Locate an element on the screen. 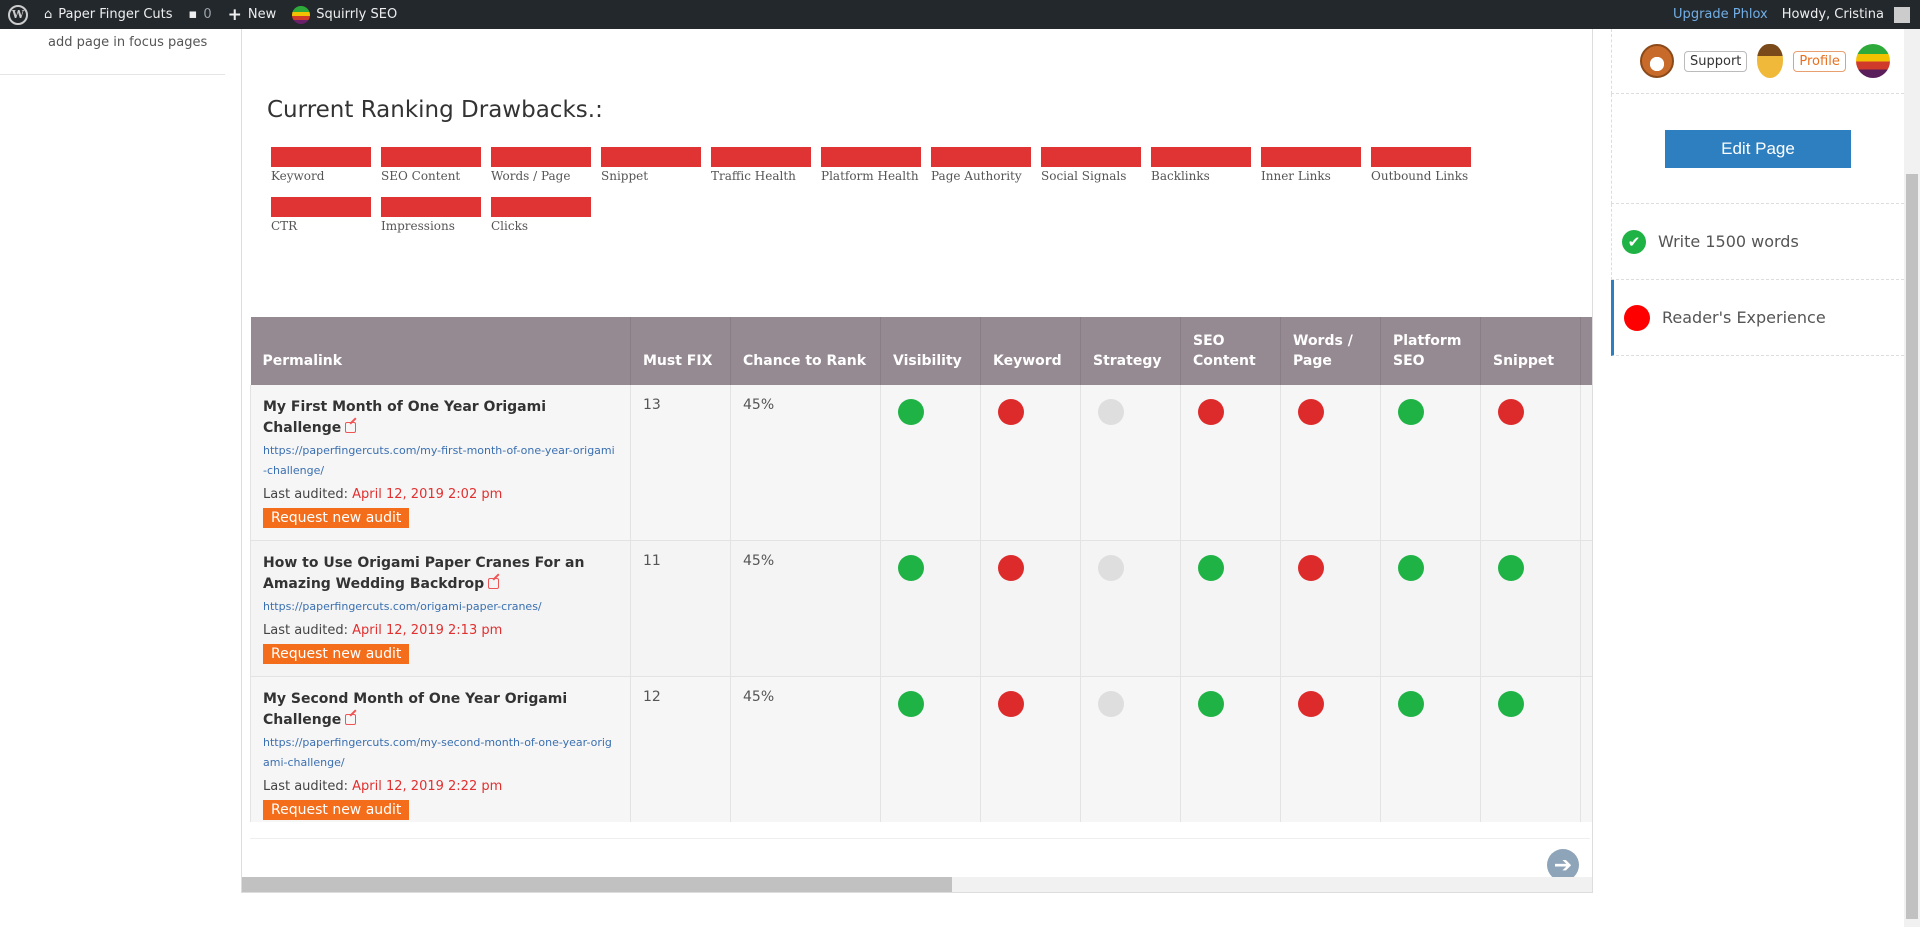 This screenshot has height=927, width=1920. support-button: Support is located at coordinates (1716, 61).